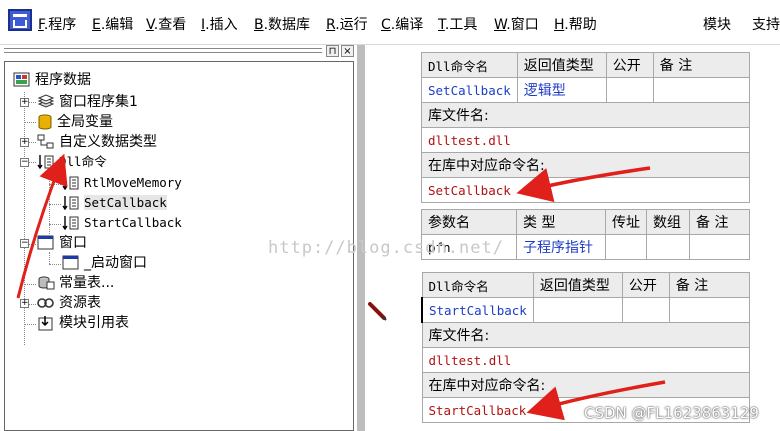  What do you see at coordinates (42, 226) in the screenshot?
I see `arrow-to-dll-commands` at bounding box center [42, 226].